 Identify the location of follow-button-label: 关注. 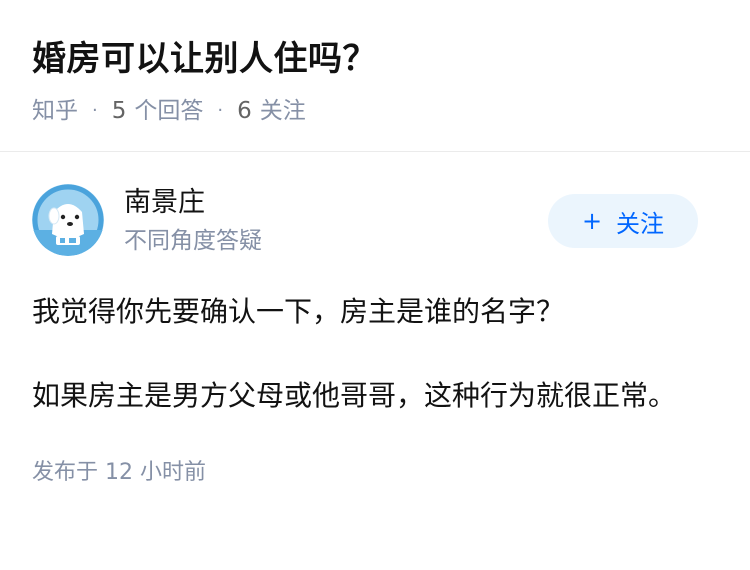
(640, 223).